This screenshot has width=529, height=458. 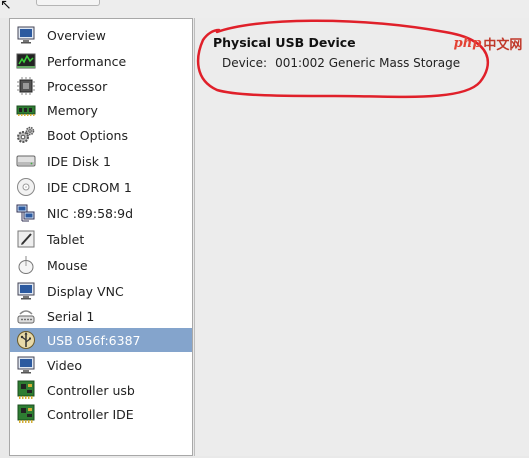 I want to click on sidebar-item-label: Memory, so click(x=72, y=110).